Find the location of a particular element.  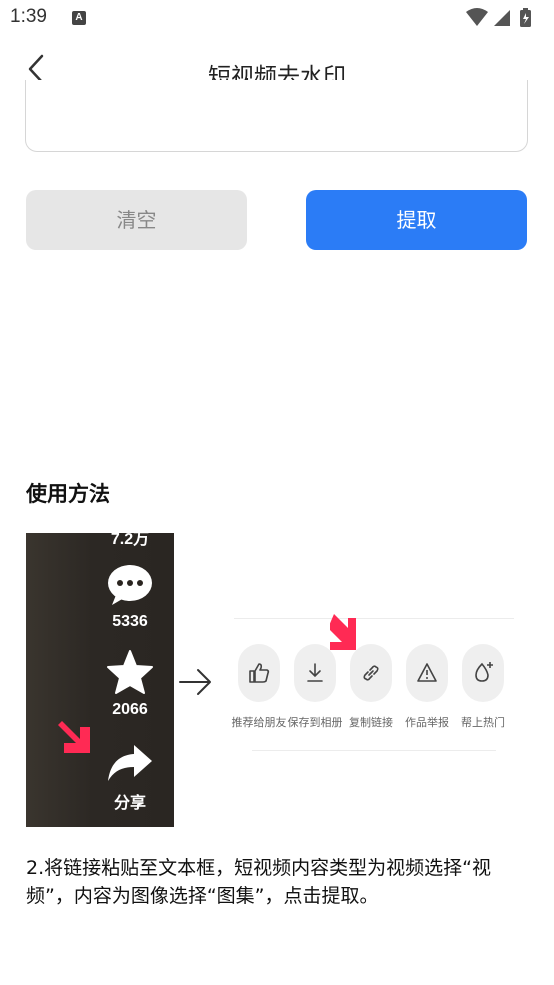

star-icon is located at coordinates (130, 672).